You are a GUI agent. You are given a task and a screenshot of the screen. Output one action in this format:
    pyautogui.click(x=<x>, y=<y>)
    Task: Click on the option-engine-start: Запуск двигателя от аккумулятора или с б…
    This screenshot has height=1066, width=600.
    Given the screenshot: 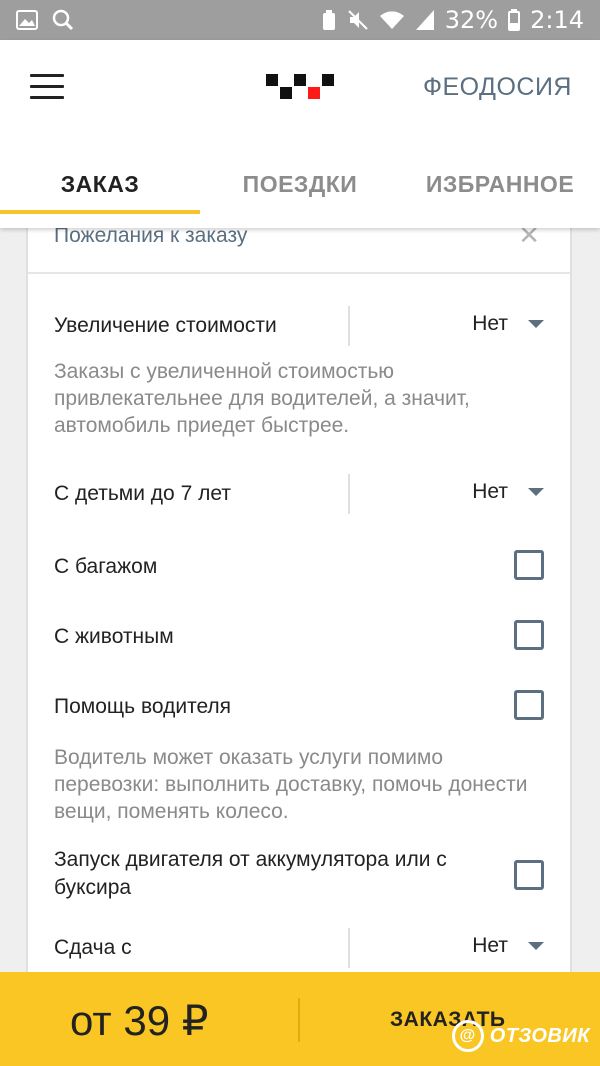 What is the action you would take?
    pyautogui.click(x=299, y=878)
    